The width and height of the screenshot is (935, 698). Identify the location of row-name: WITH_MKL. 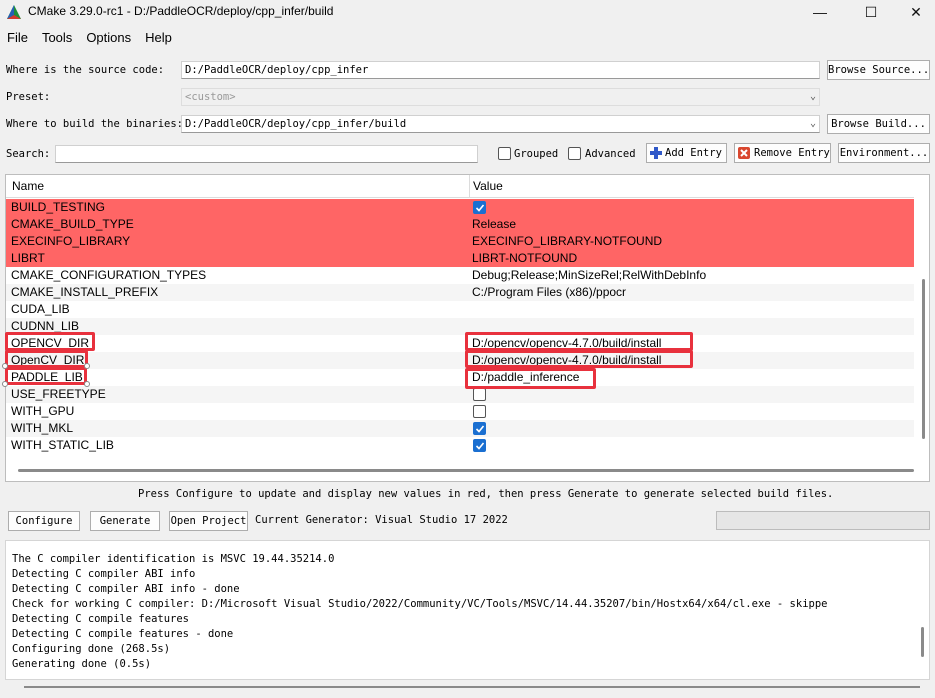
(42, 428).